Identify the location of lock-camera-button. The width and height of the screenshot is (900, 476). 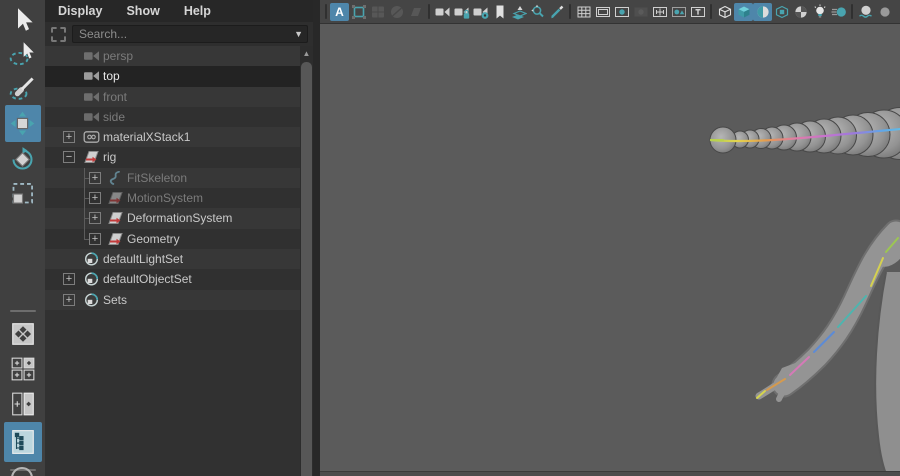
(461, 12).